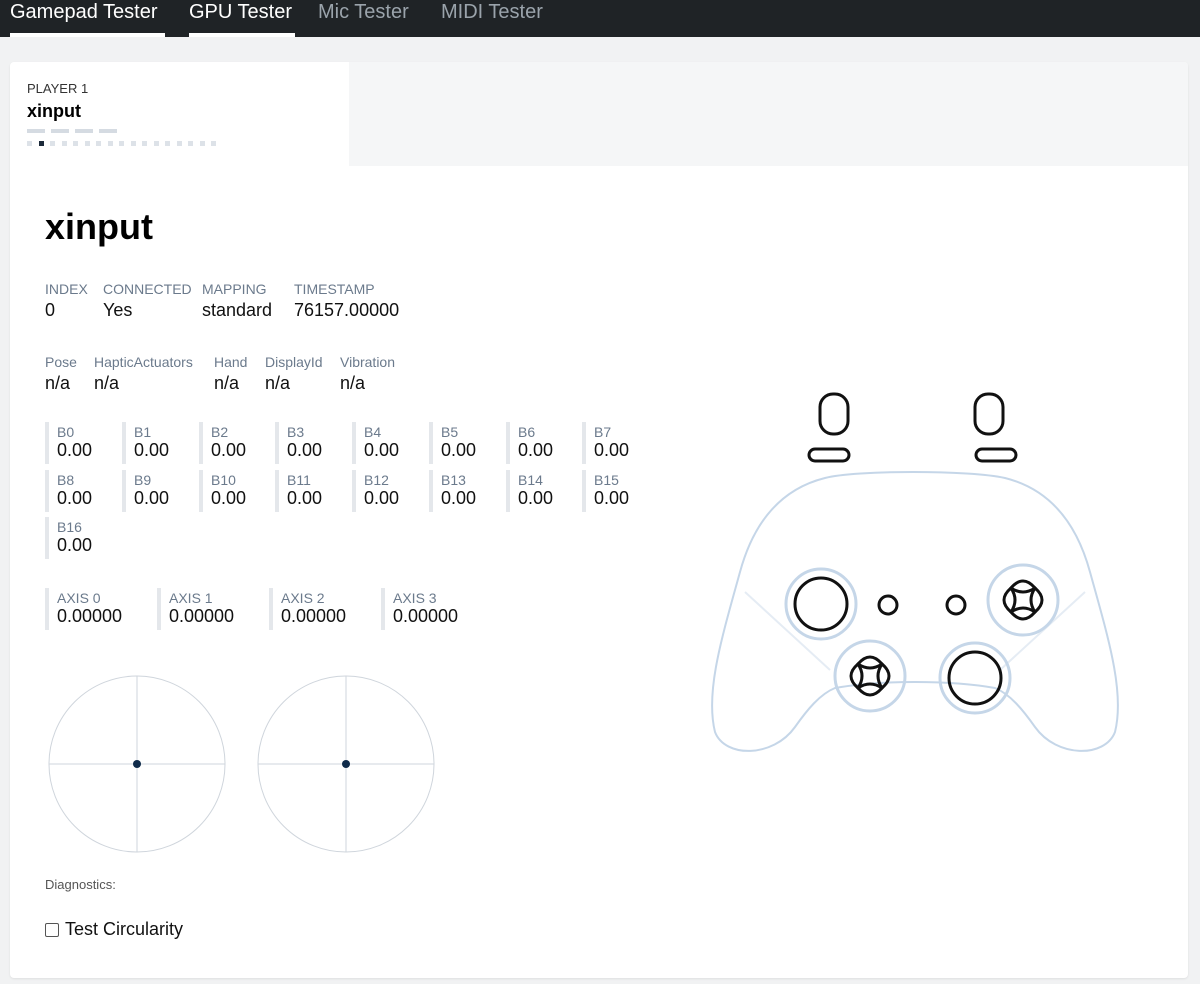  I want to click on view-button, so click(888, 605).